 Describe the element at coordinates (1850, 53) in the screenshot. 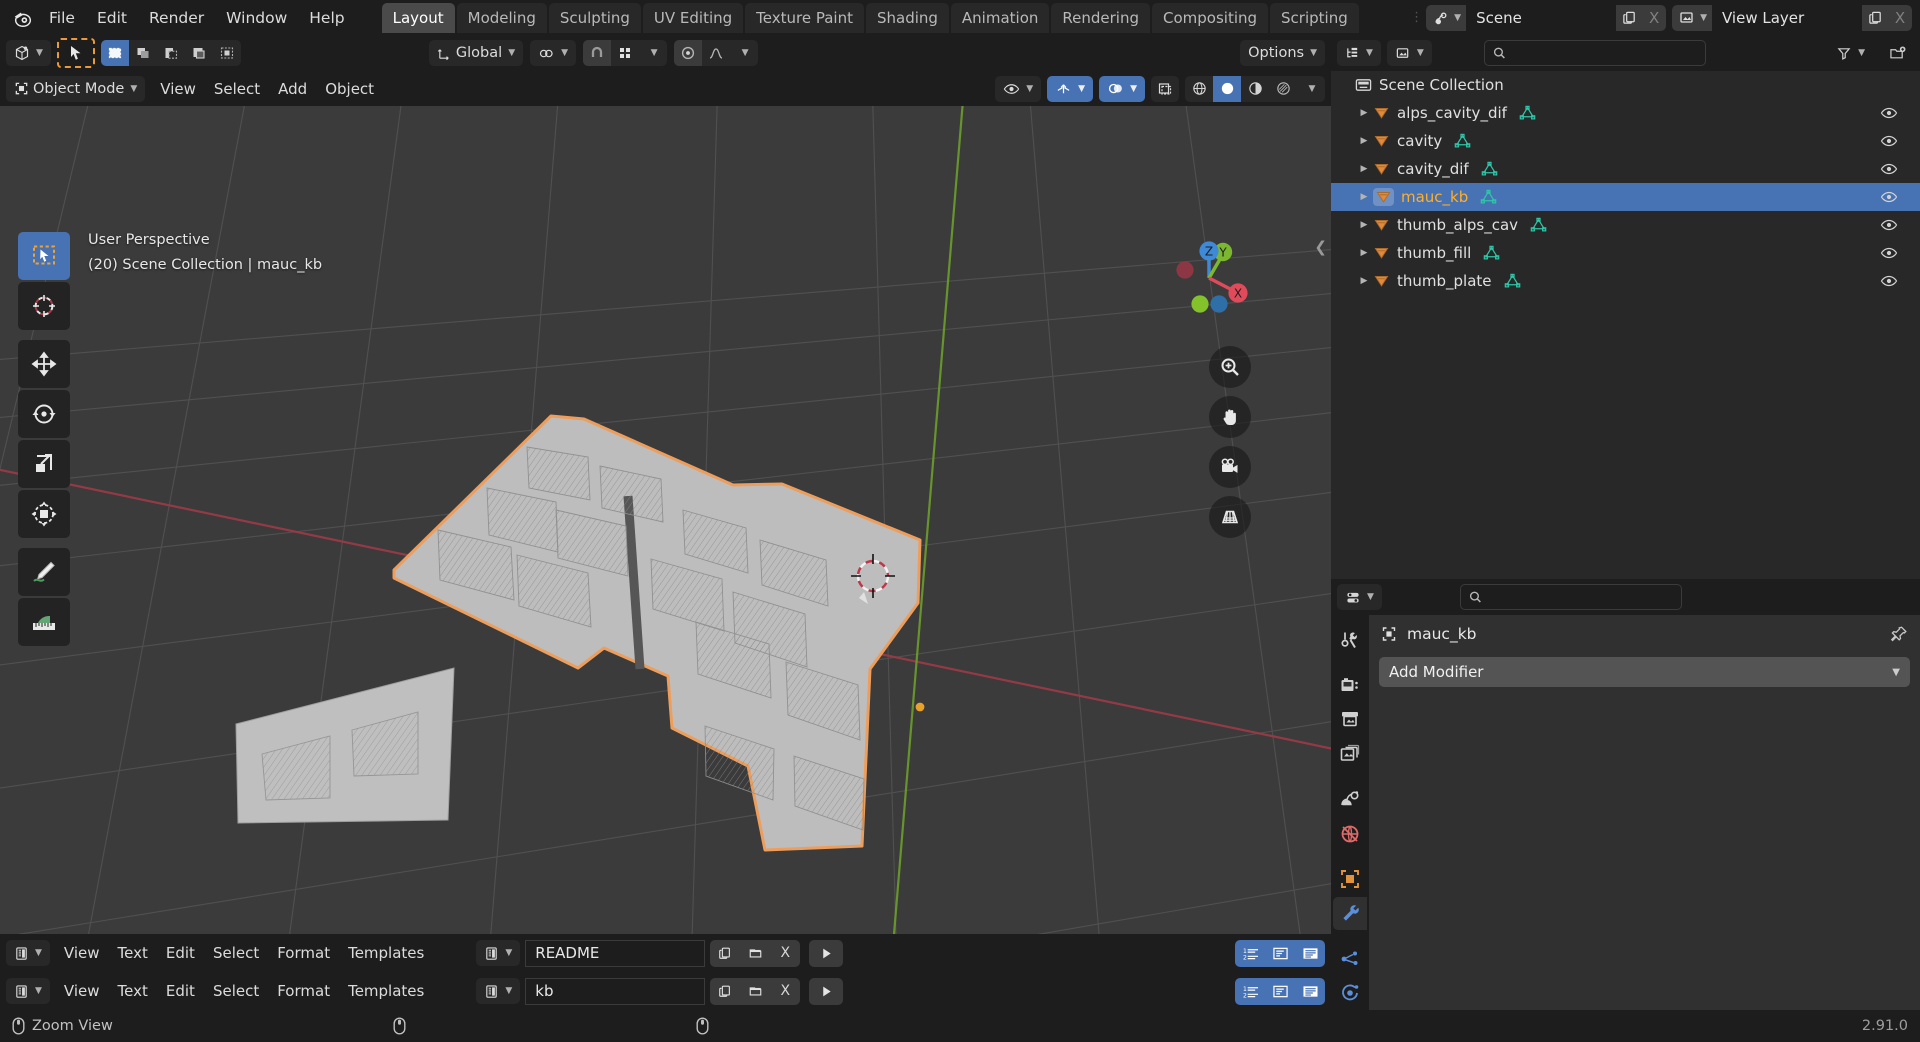

I see `filter-funnel-icon: ▼` at that location.